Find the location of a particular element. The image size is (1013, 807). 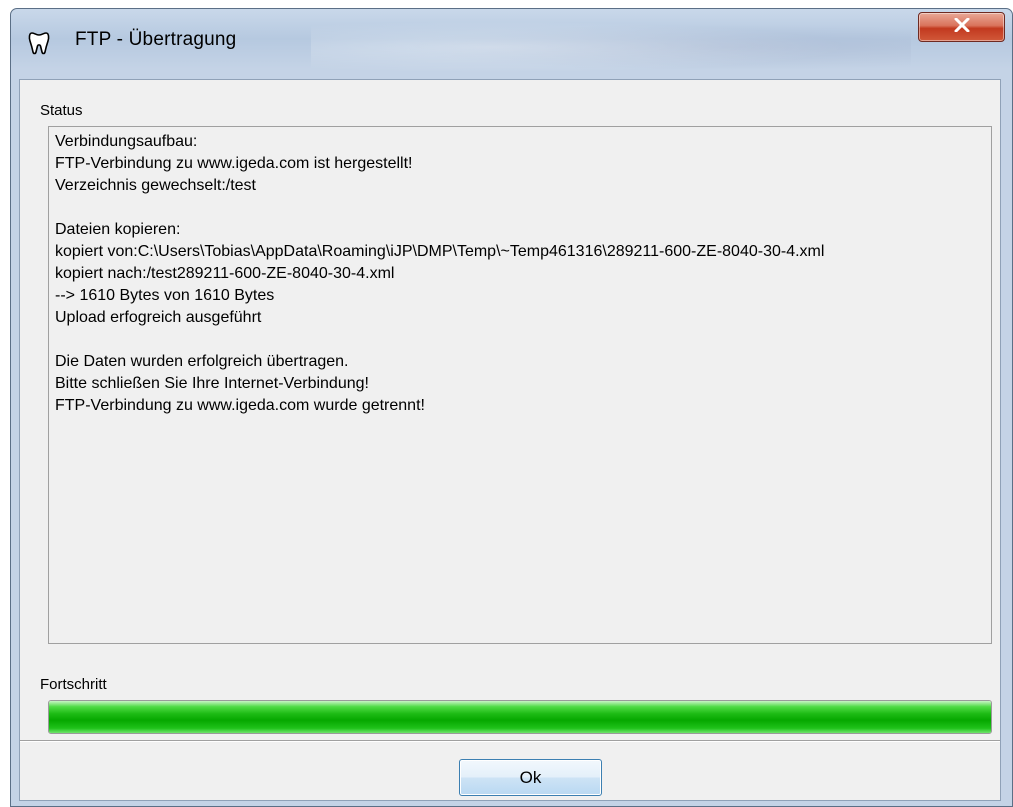

status-line: Verbindungsaufbau: is located at coordinates (126, 141).